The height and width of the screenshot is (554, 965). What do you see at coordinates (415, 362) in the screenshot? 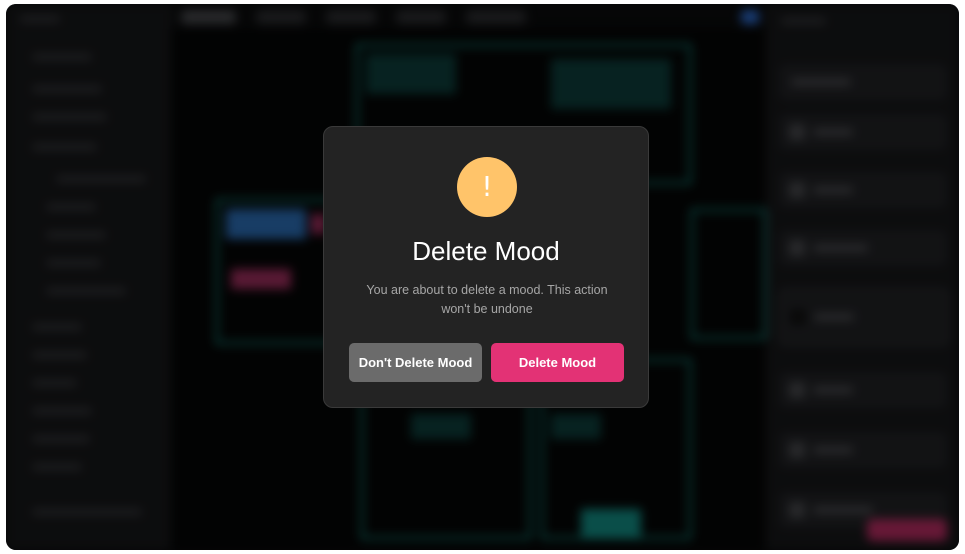
I see `dont-delete-mood-button: Don't Delete Mood` at bounding box center [415, 362].